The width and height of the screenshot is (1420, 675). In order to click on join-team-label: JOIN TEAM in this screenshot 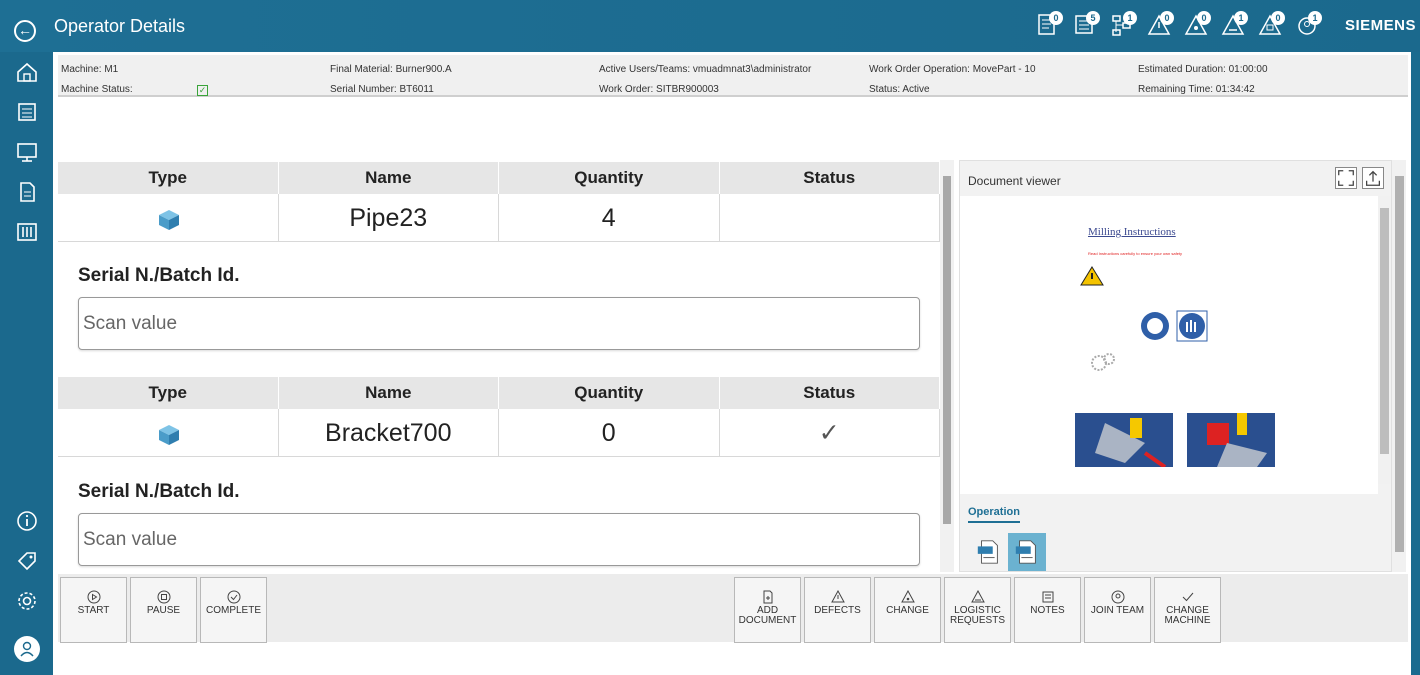, I will do `click(1117, 610)`.